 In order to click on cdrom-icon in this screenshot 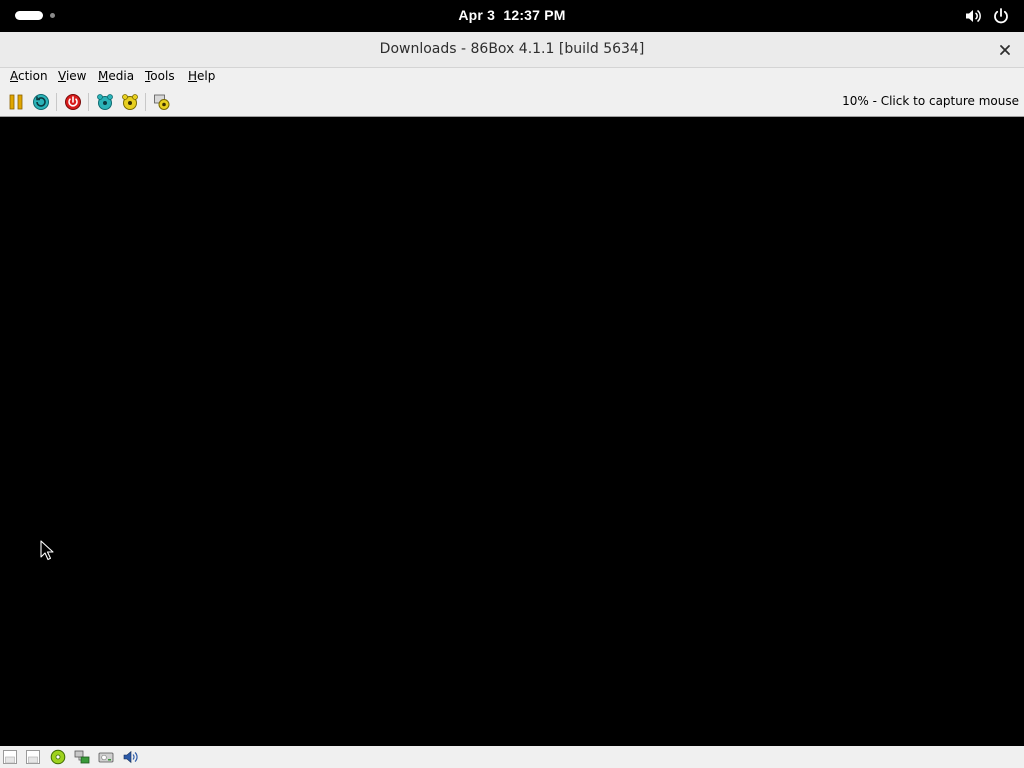, I will do `click(58, 757)`.